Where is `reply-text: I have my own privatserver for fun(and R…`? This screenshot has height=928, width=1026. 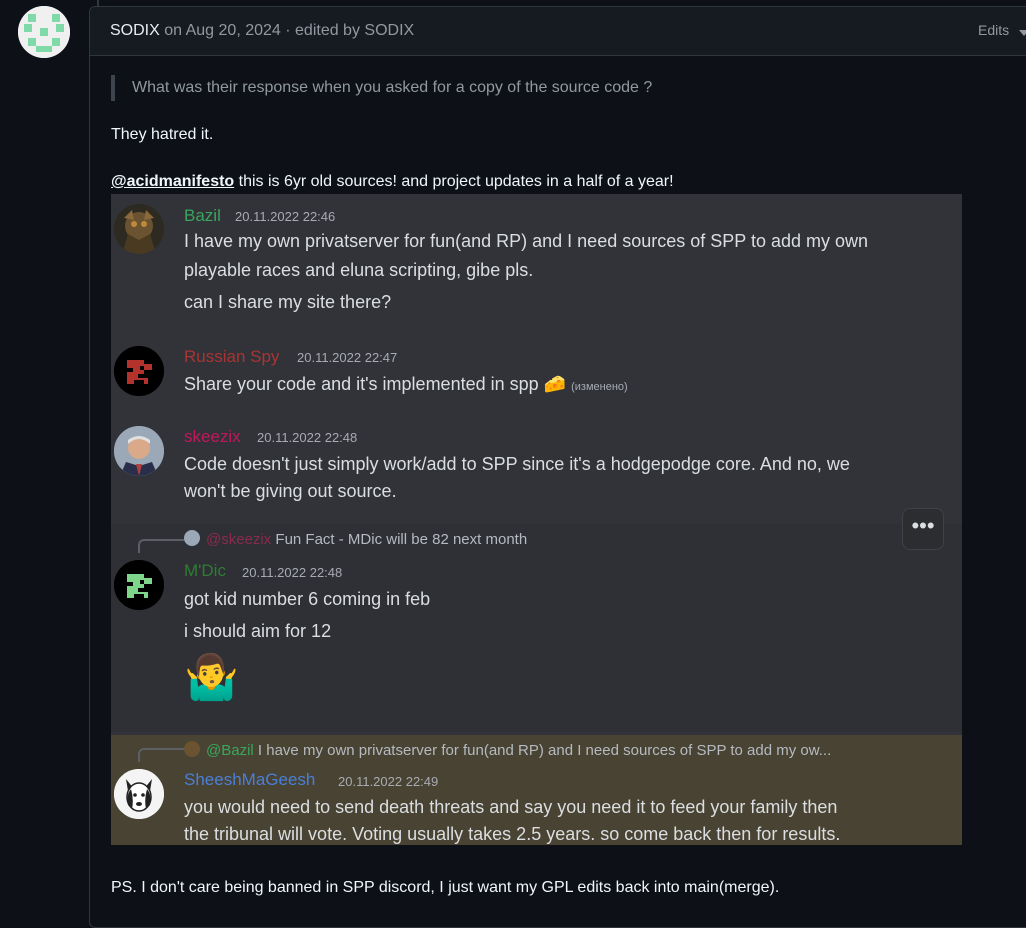
reply-text: I have my own privatserver for fun(and R… is located at coordinates (542, 750).